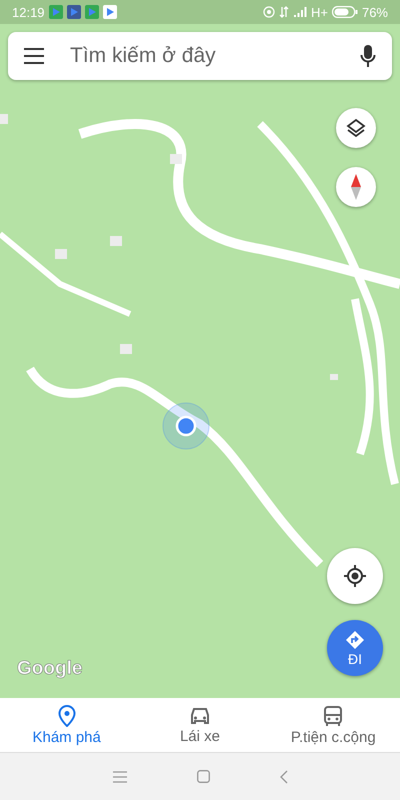  I want to click on pin-icon, so click(67, 715).